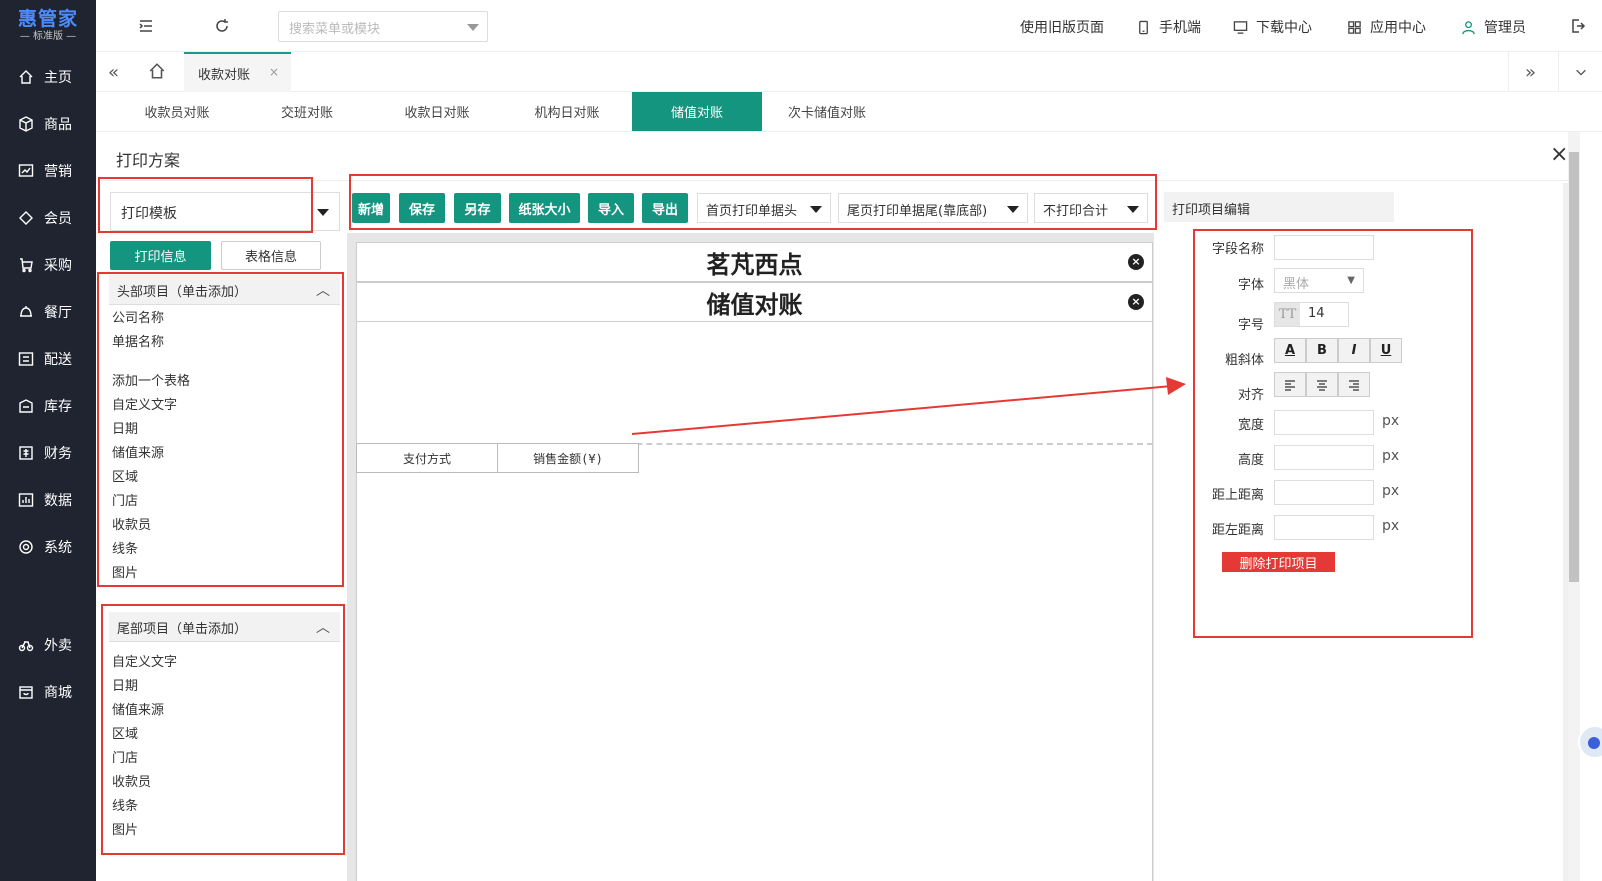 This screenshot has width=1602, height=881. What do you see at coordinates (1578, 26) in the screenshot?
I see `logout-icon` at bounding box center [1578, 26].